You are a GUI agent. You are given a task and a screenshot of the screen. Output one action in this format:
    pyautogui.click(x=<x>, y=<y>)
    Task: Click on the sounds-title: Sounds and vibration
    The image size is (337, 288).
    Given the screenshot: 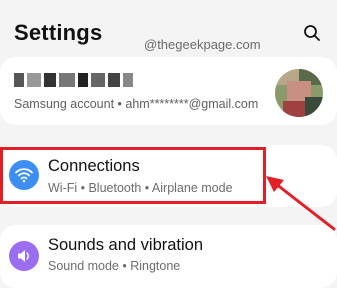 What is the action you would take?
    pyautogui.click(x=126, y=245)
    